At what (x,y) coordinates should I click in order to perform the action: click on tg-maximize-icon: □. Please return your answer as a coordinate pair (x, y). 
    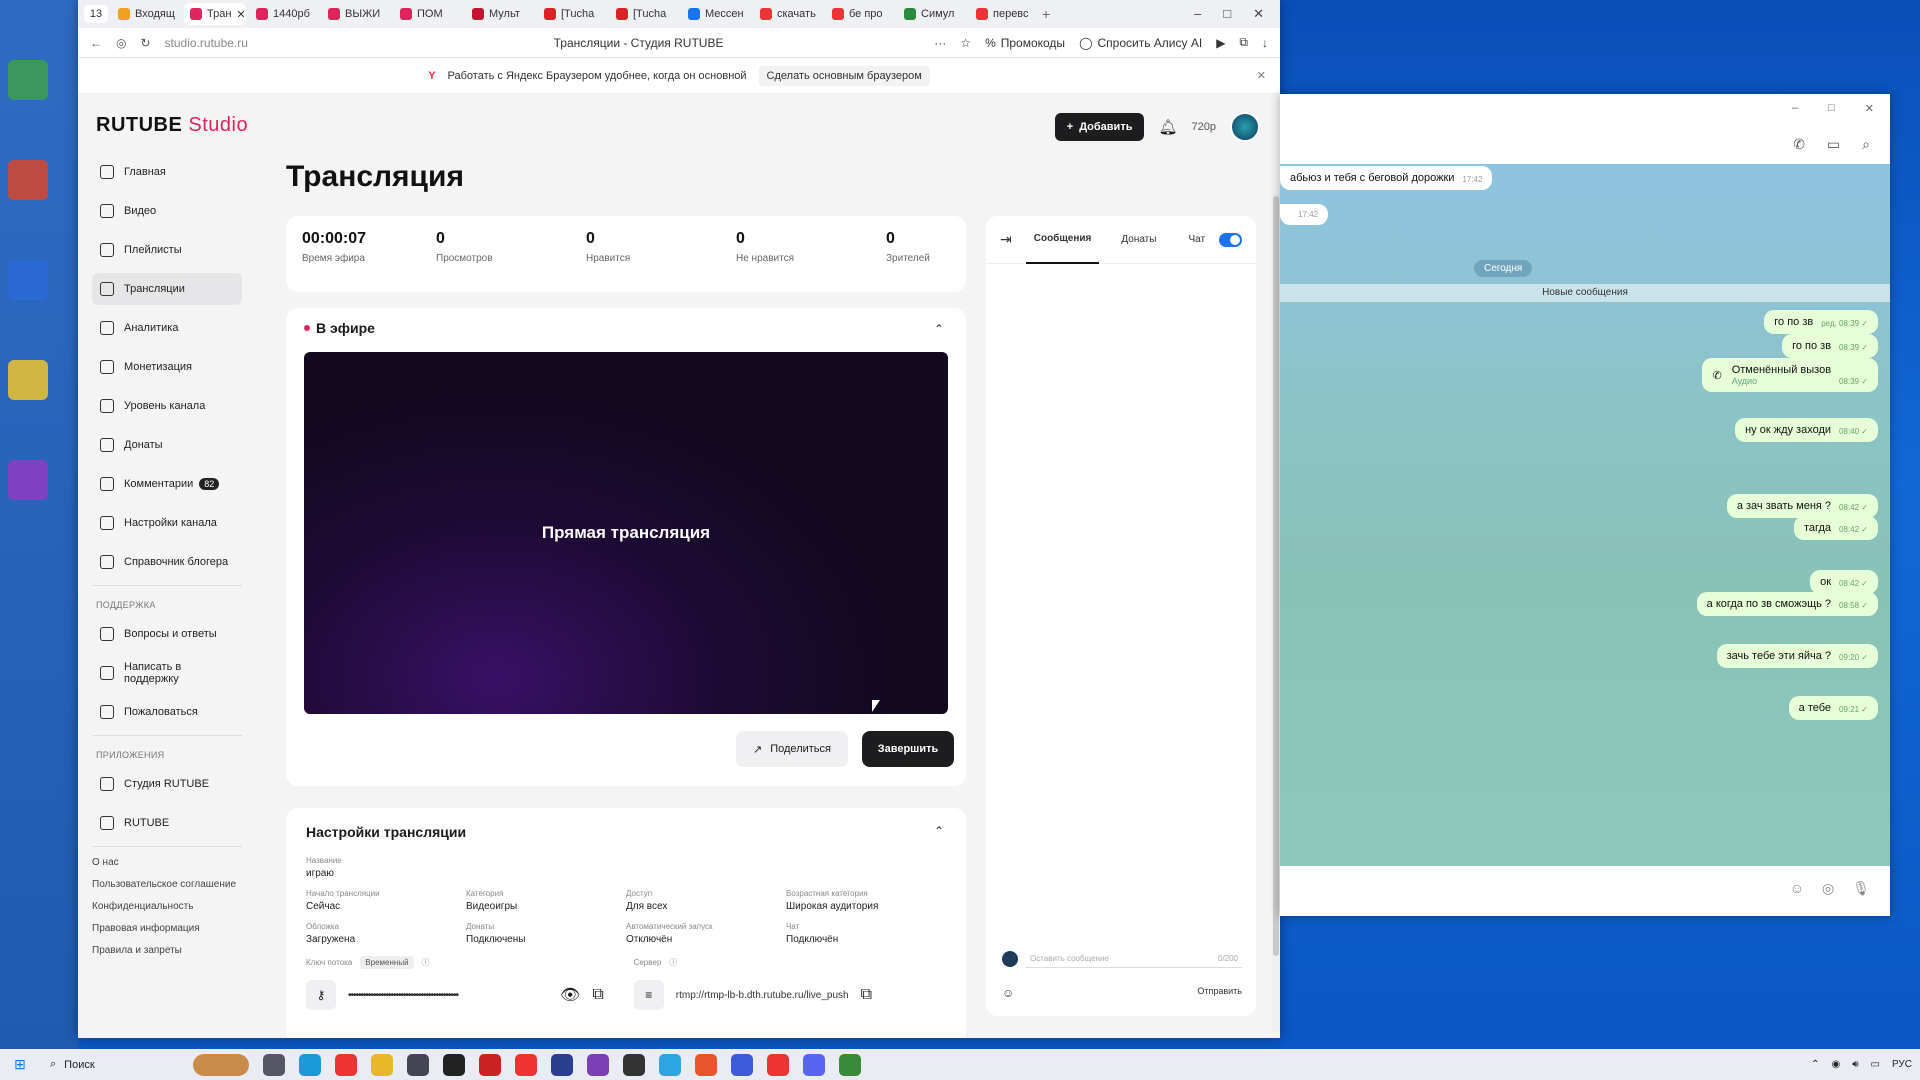
    Looking at the image, I should click on (1831, 112).